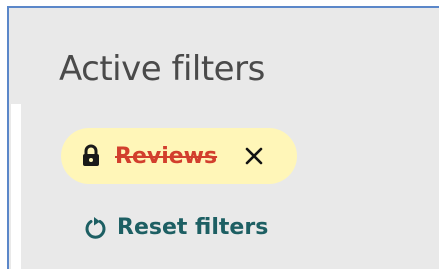 Image resolution: width=441 pixels, height=269 pixels. I want to click on lock-icon, so click(91, 156).